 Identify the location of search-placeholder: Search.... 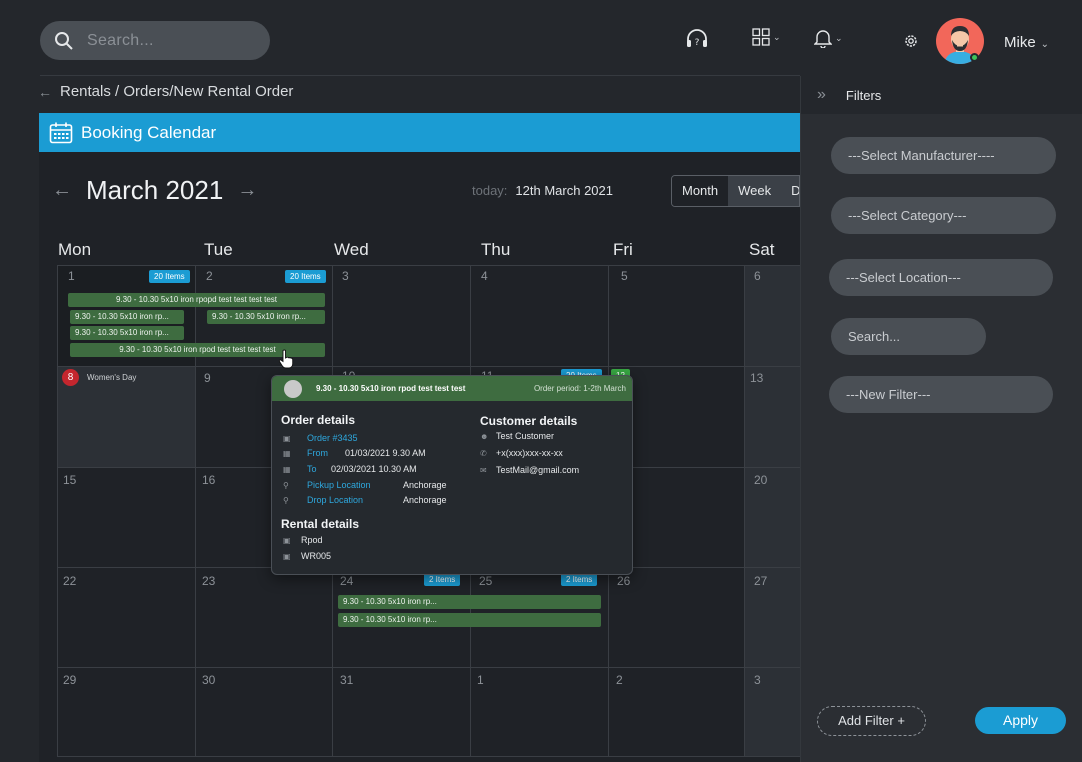
(120, 40).